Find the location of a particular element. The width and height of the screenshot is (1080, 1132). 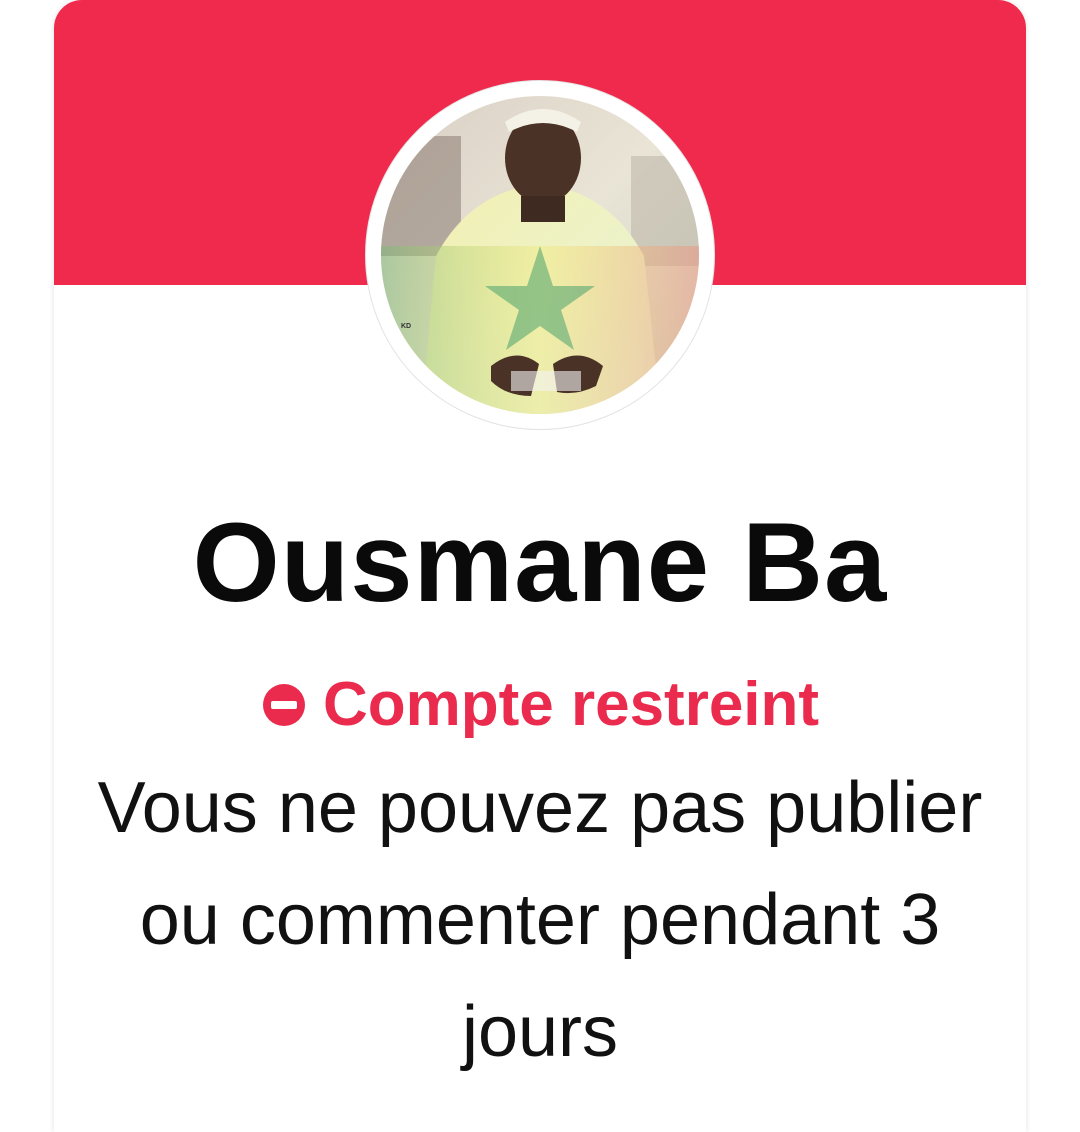

profile-photo: KD is located at coordinates (540, 255).